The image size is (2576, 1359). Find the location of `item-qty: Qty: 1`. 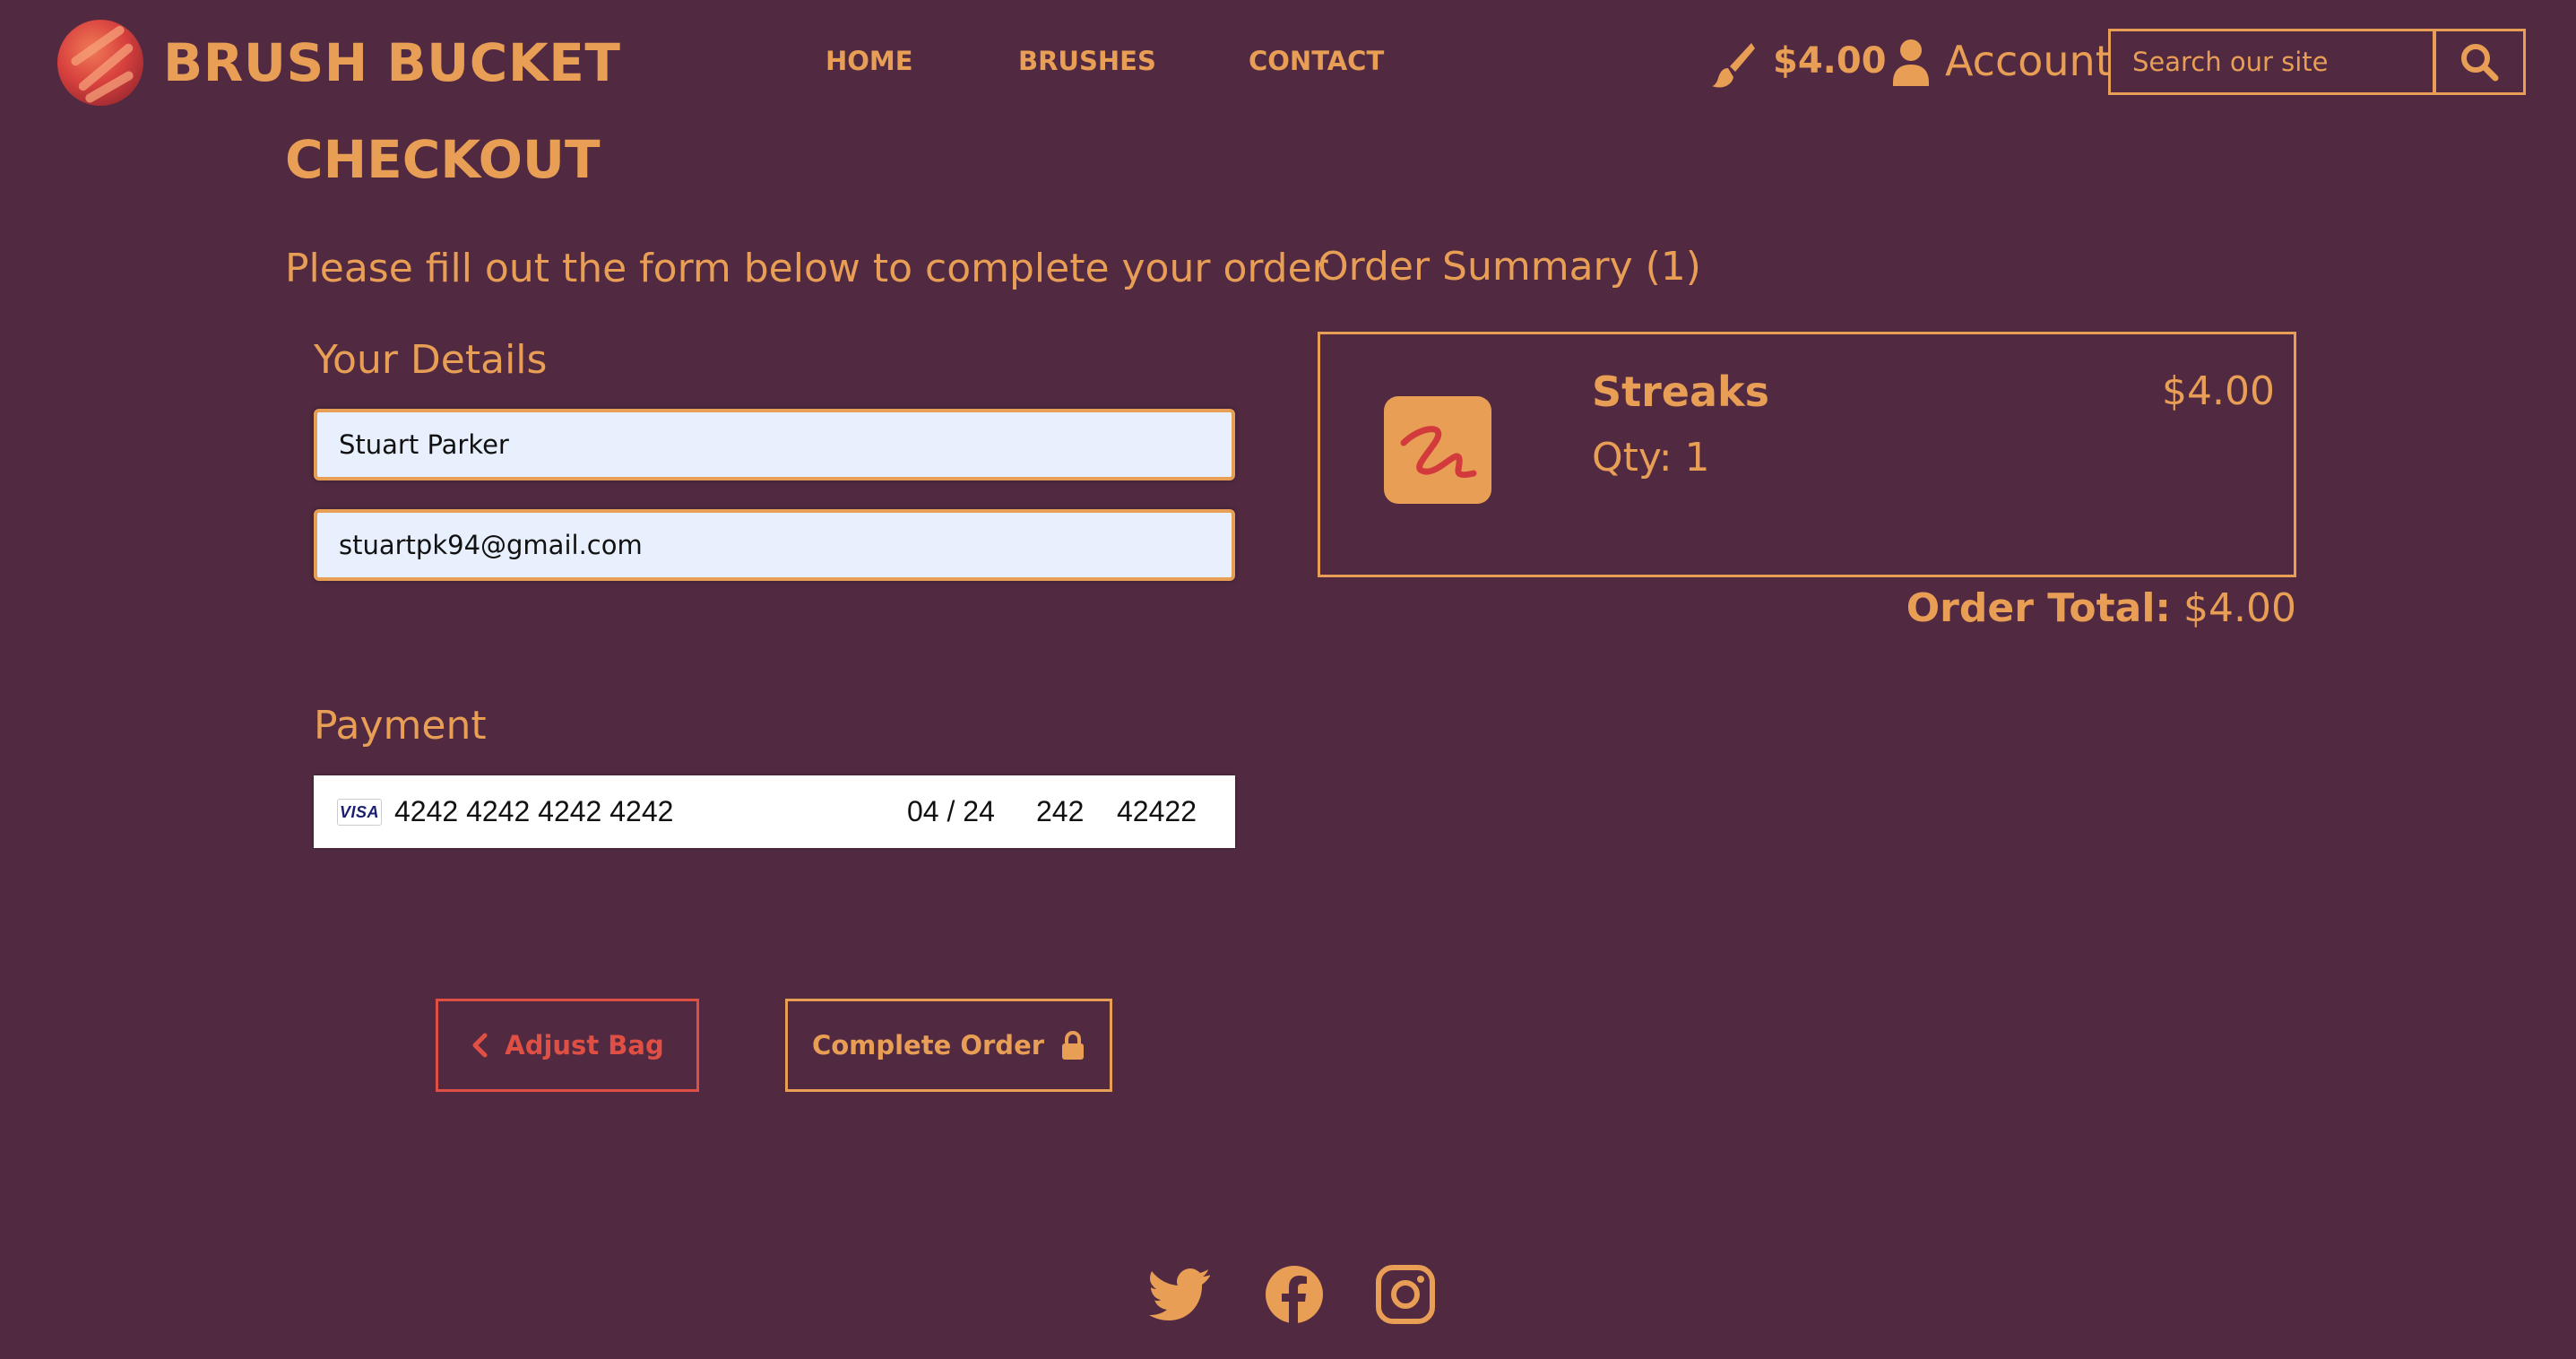

item-qty: Qty: 1 is located at coordinates (1651, 457).